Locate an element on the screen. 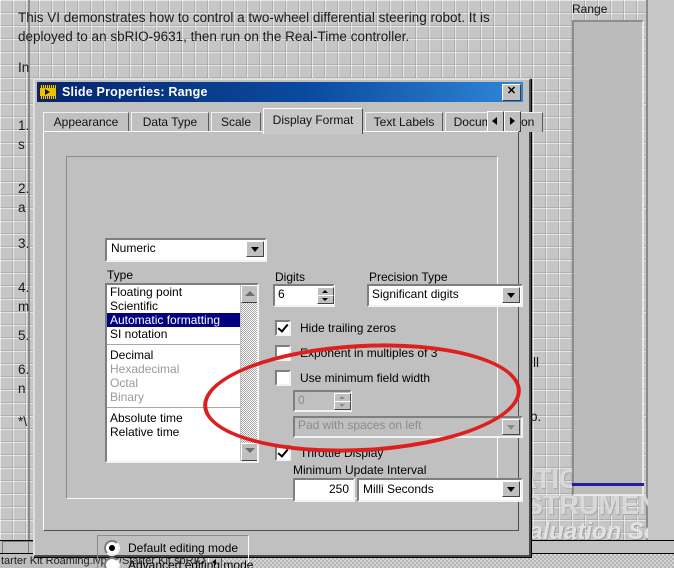 The width and height of the screenshot is (674, 568). min-update-interval-units-combo: Milli Seconds is located at coordinates (440, 490).